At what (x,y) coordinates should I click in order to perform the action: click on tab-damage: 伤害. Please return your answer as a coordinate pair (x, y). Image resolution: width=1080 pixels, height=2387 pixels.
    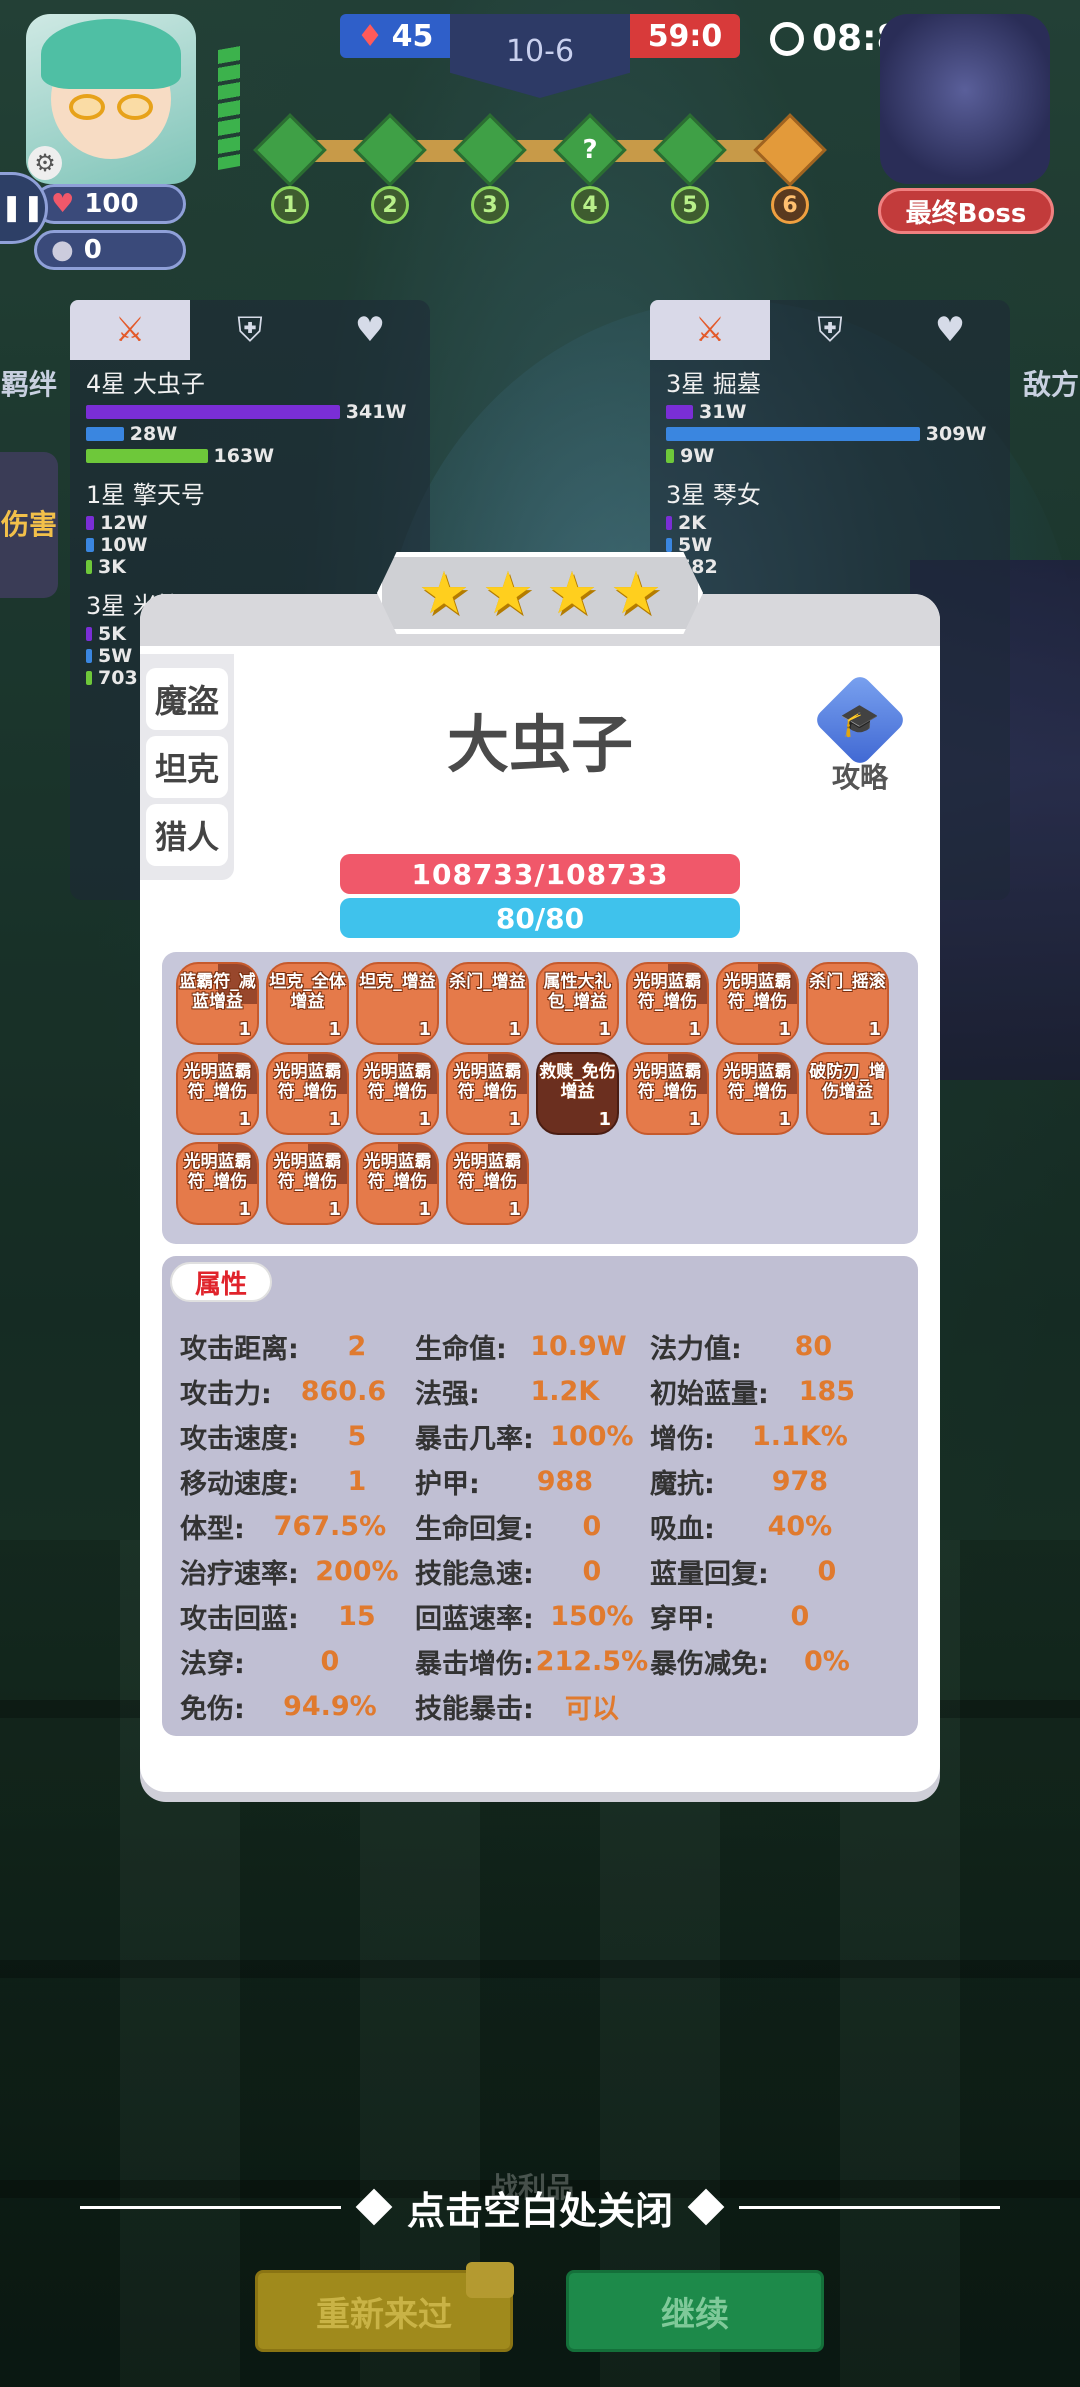
    Looking at the image, I should click on (29, 525).